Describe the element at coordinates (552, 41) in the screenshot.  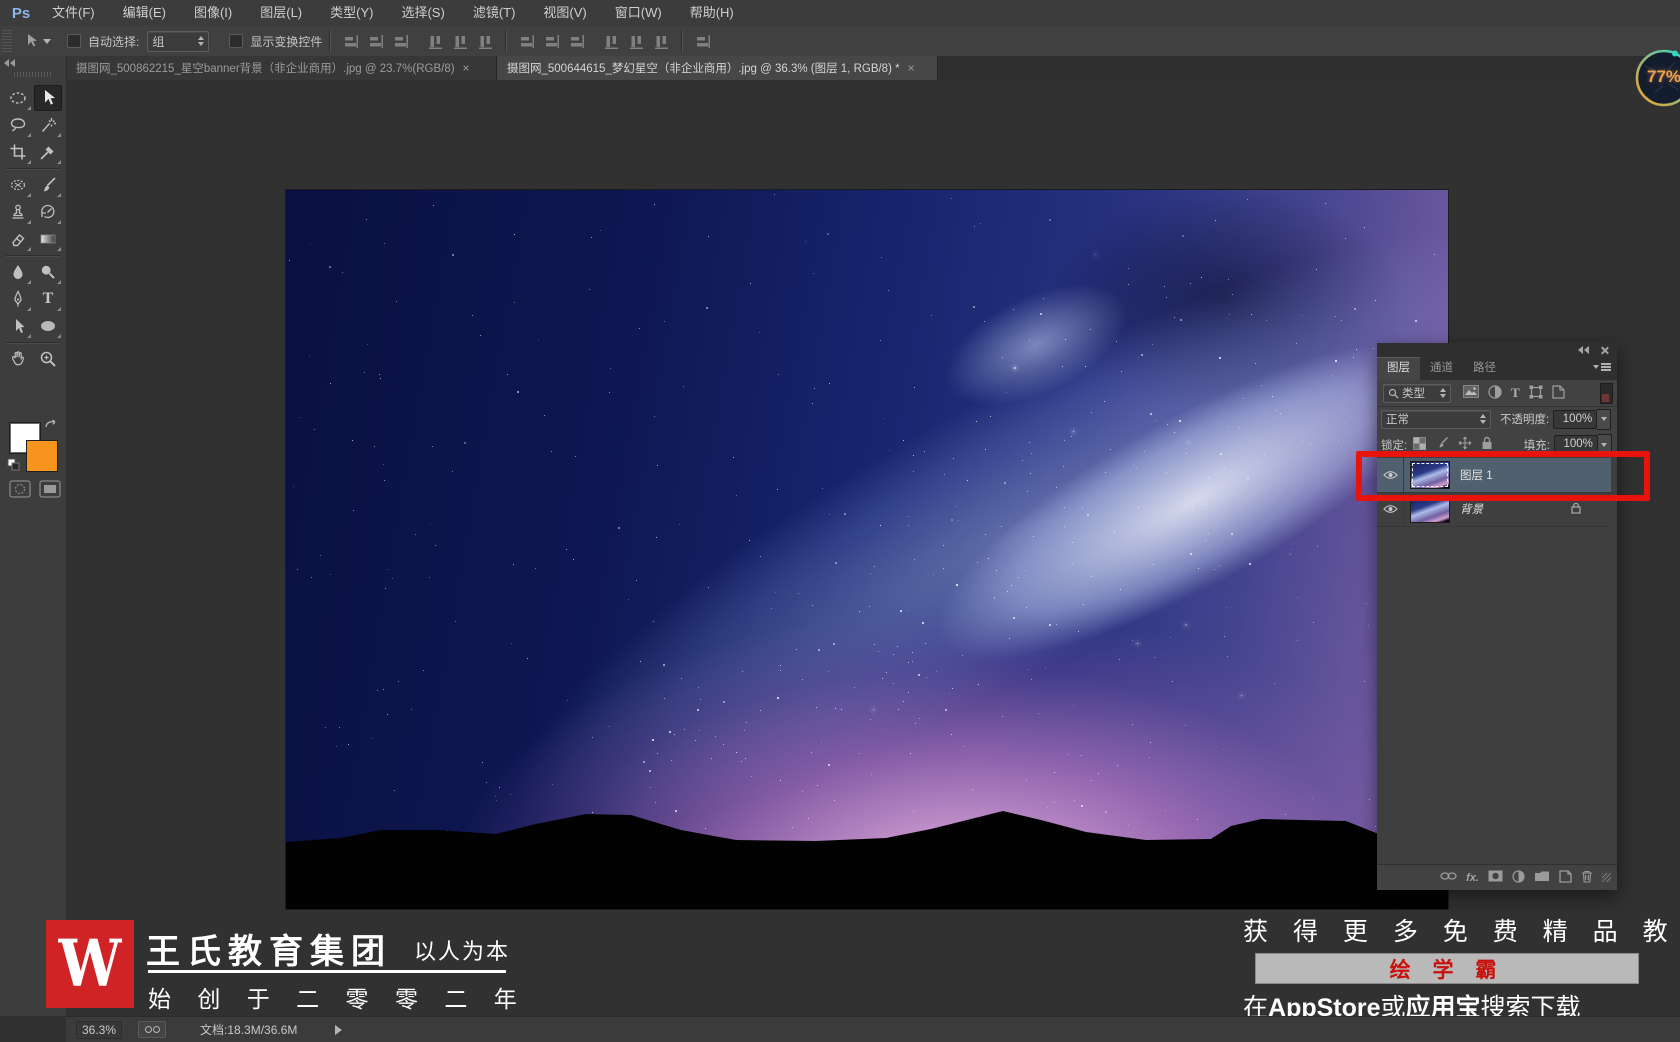
I see `distribute-vertical-centers-icon` at that location.